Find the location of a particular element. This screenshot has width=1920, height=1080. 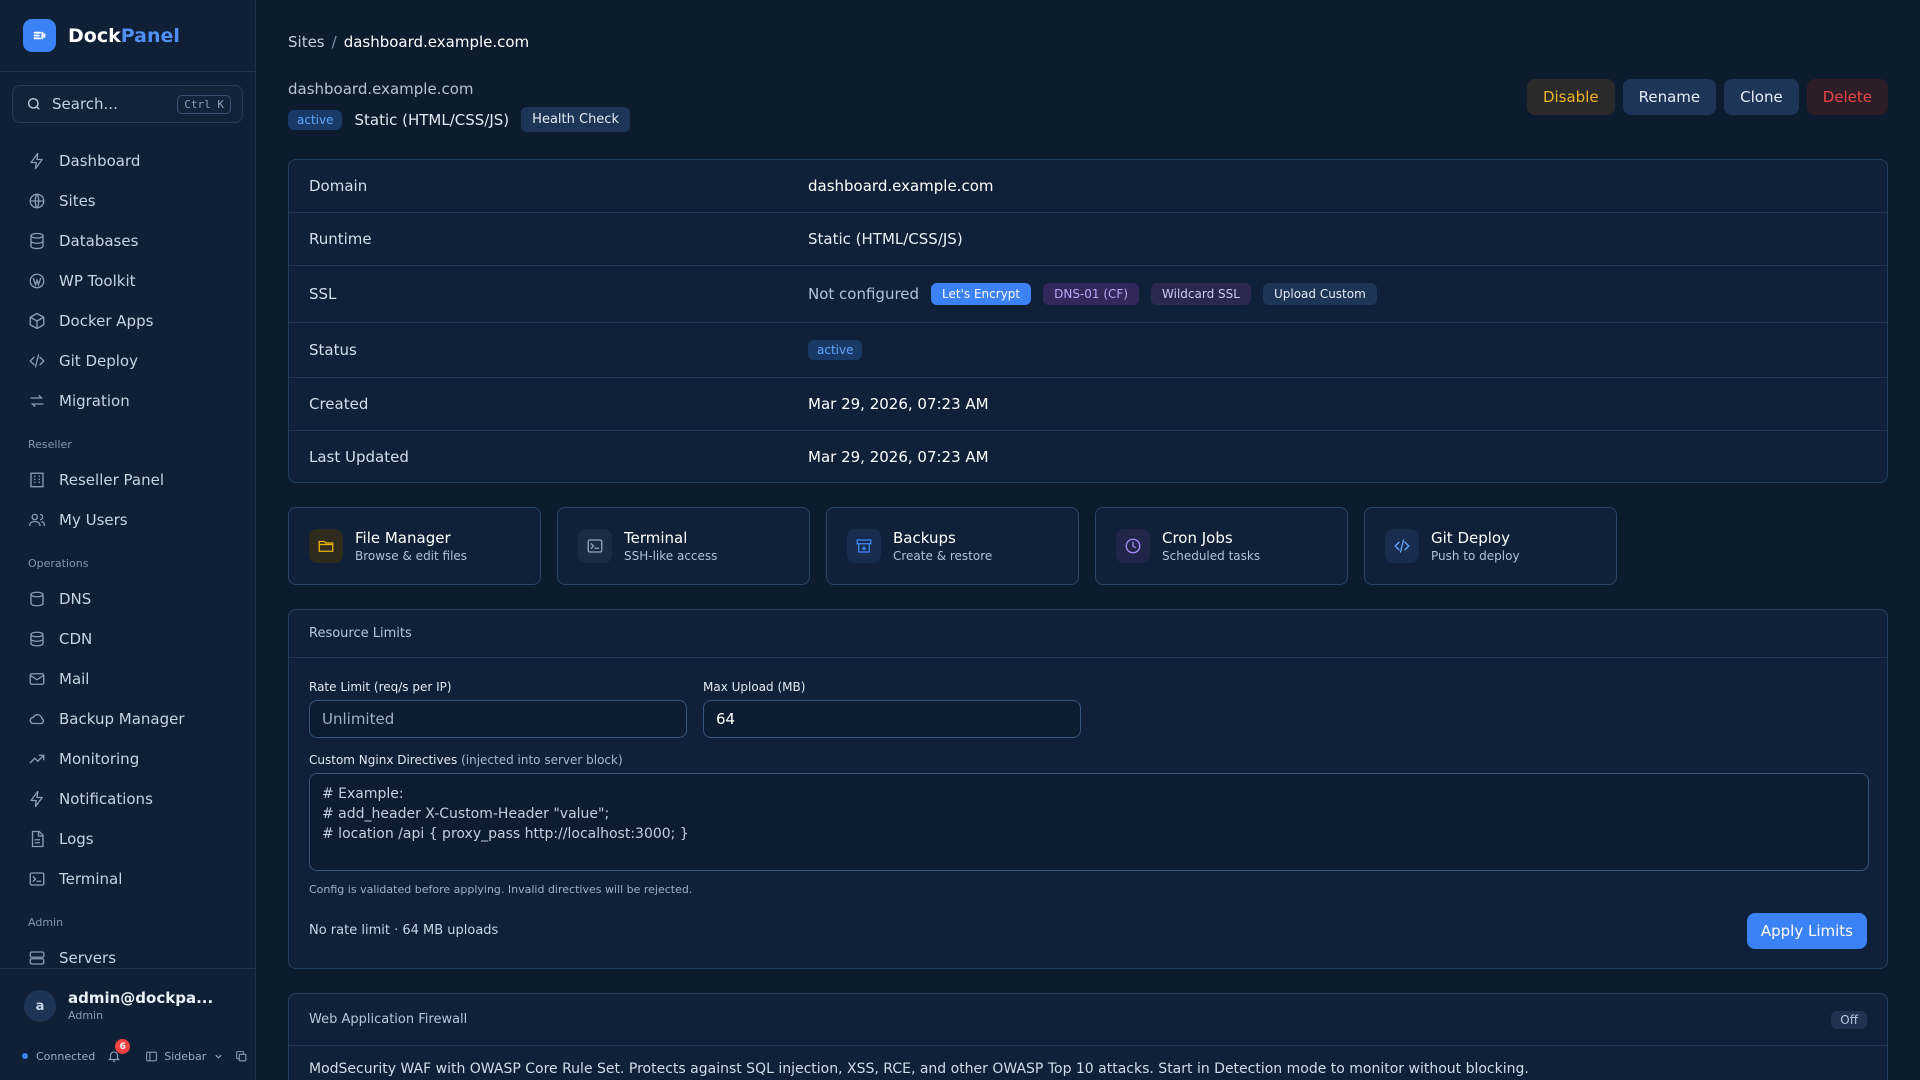

ssl-state: Not configured is located at coordinates (864, 294).